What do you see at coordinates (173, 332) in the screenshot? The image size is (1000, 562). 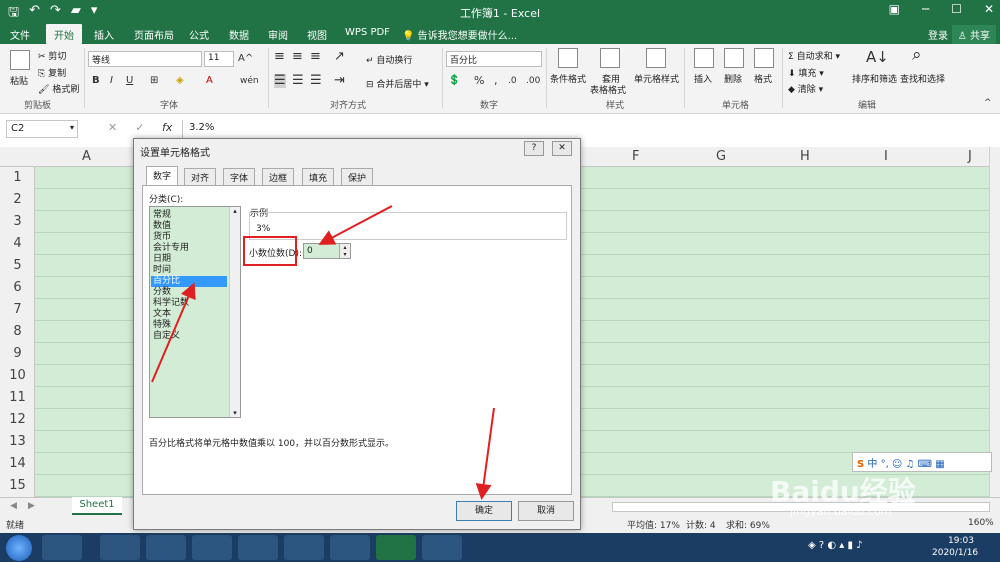 I see `arrow-to-percent` at bounding box center [173, 332].